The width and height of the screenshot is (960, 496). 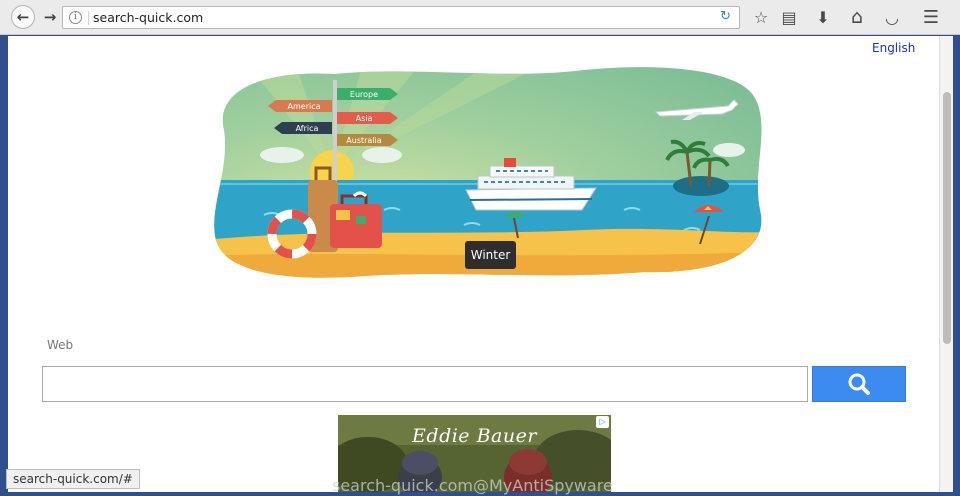 I want to click on status-bar-url: search-quick.com/#, so click(x=73, y=479).